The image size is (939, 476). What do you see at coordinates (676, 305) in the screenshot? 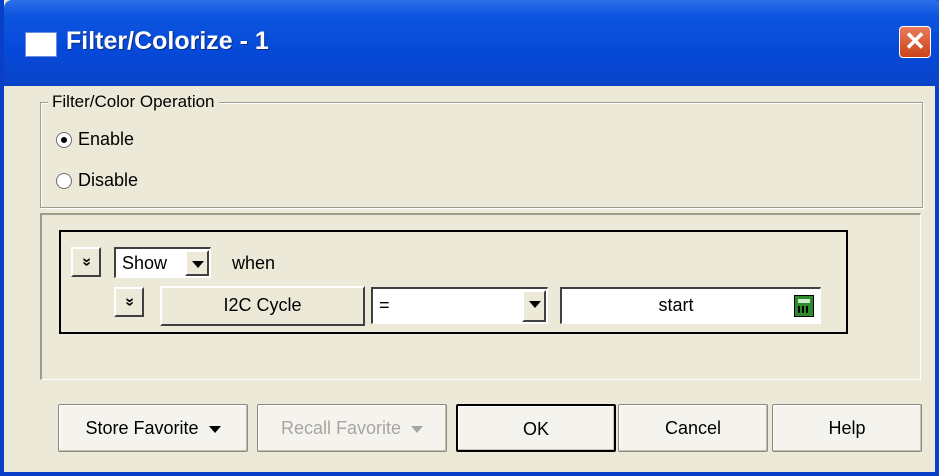
I see `value-input-text: start` at bounding box center [676, 305].